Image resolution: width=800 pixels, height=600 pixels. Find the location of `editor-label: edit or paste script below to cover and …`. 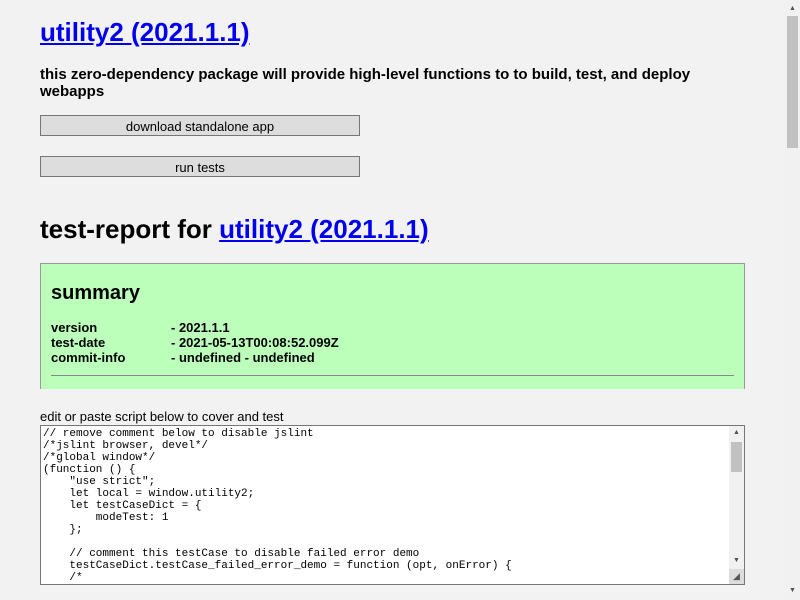

editor-label: edit or paste script below to cover and … is located at coordinates (162, 416).